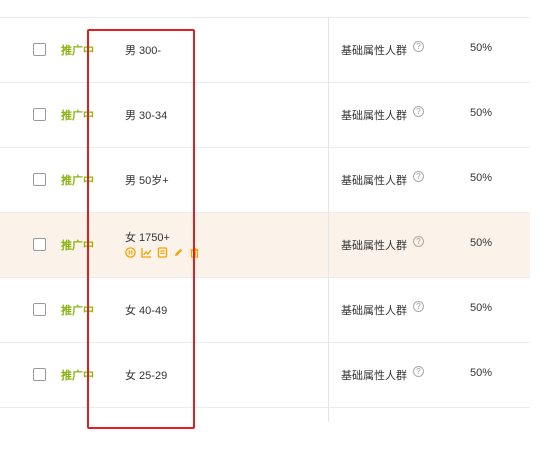 This screenshot has height=472, width=554. I want to click on row-actions, so click(162, 252).